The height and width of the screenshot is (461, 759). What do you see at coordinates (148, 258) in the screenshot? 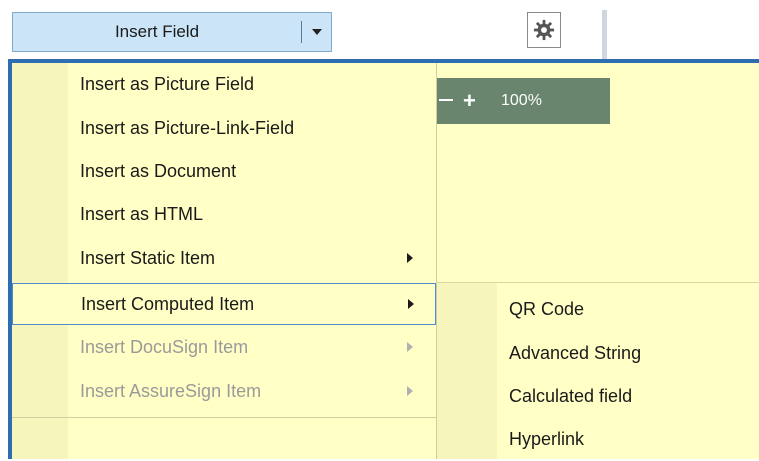
I see `menu-item-label: Insert Static Item` at bounding box center [148, 258].